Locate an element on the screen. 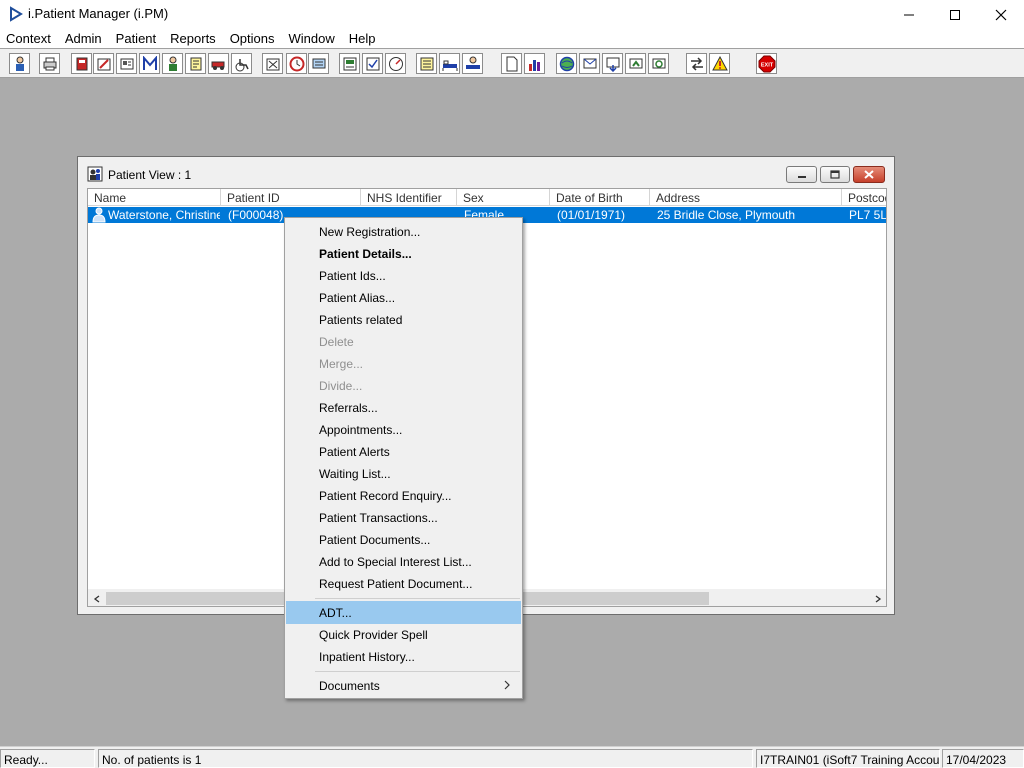  maximize-button is located at coordinates (955, 14).